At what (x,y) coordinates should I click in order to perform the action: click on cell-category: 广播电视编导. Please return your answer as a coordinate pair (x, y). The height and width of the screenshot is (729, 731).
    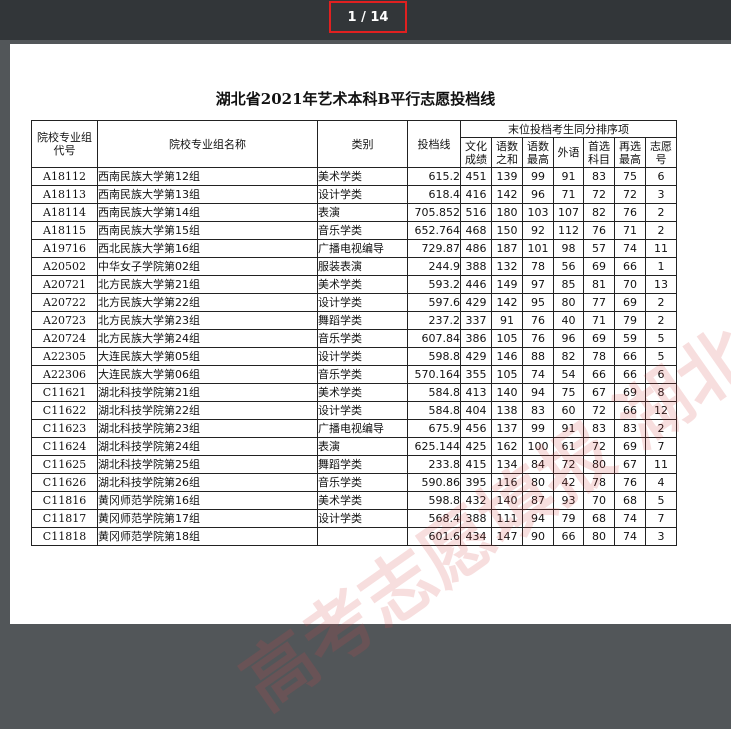
    Looking at the image, I should click on (362, 428).